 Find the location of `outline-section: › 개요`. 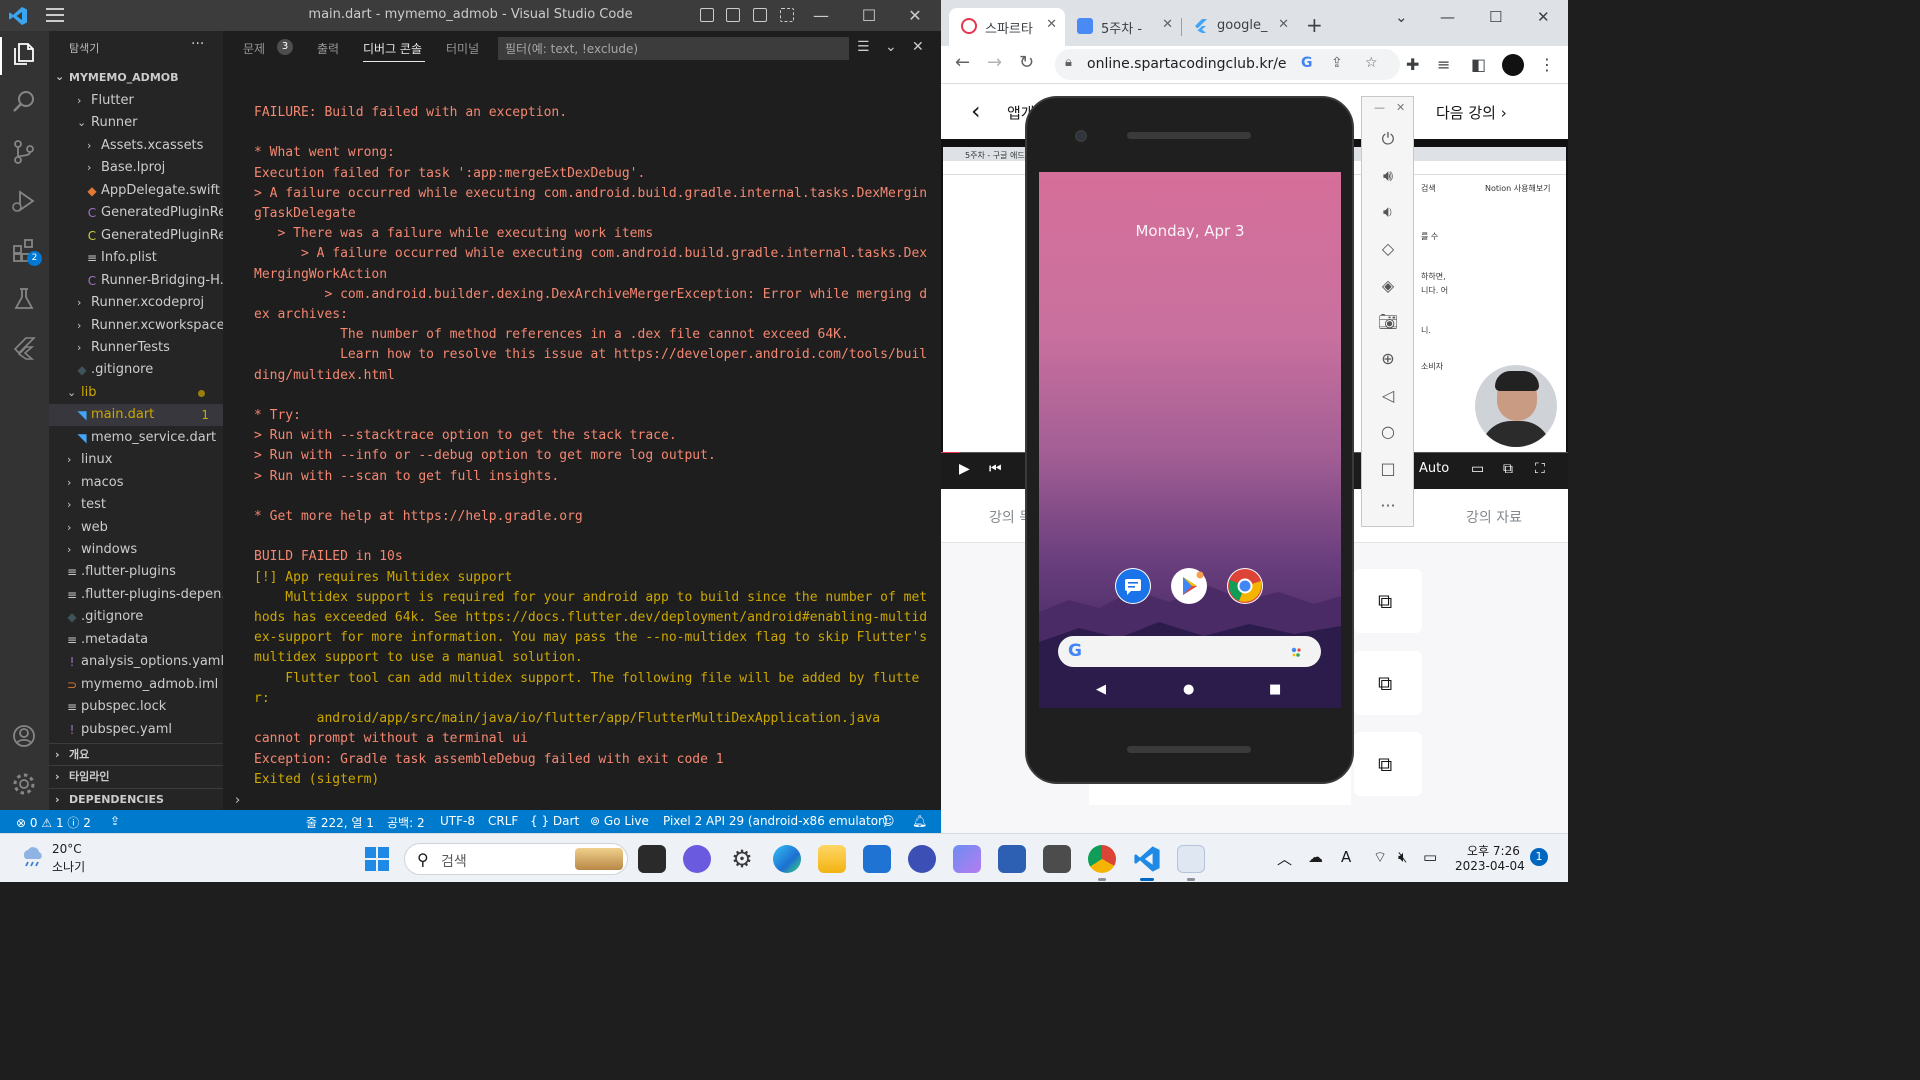

outline-section: › 개요 is located at coordinates (136, 754).